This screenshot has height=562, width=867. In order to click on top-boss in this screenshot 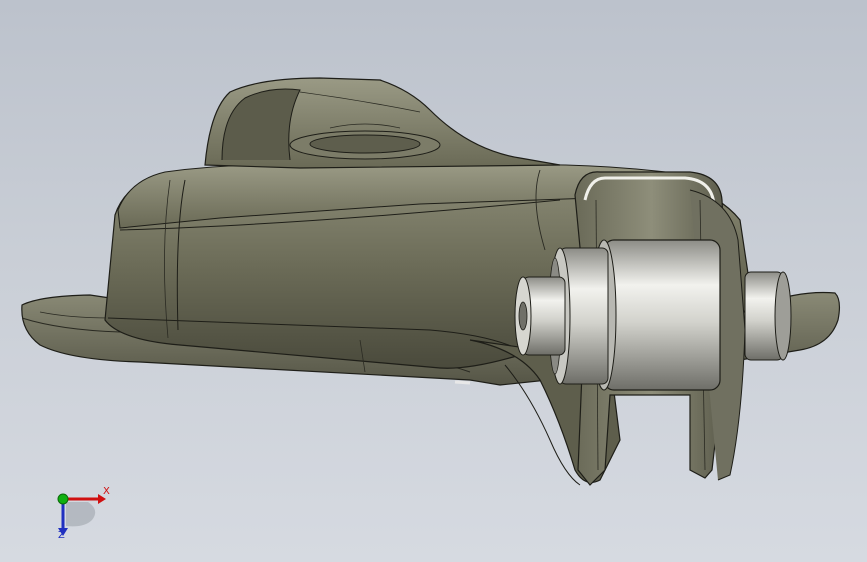, I will do `click(382, 123)`.